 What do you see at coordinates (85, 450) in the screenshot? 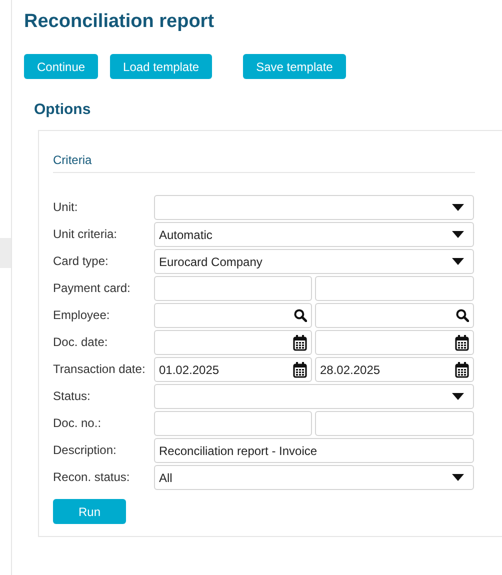
I see `field-label: Description:` at bounding box center [85, 450].